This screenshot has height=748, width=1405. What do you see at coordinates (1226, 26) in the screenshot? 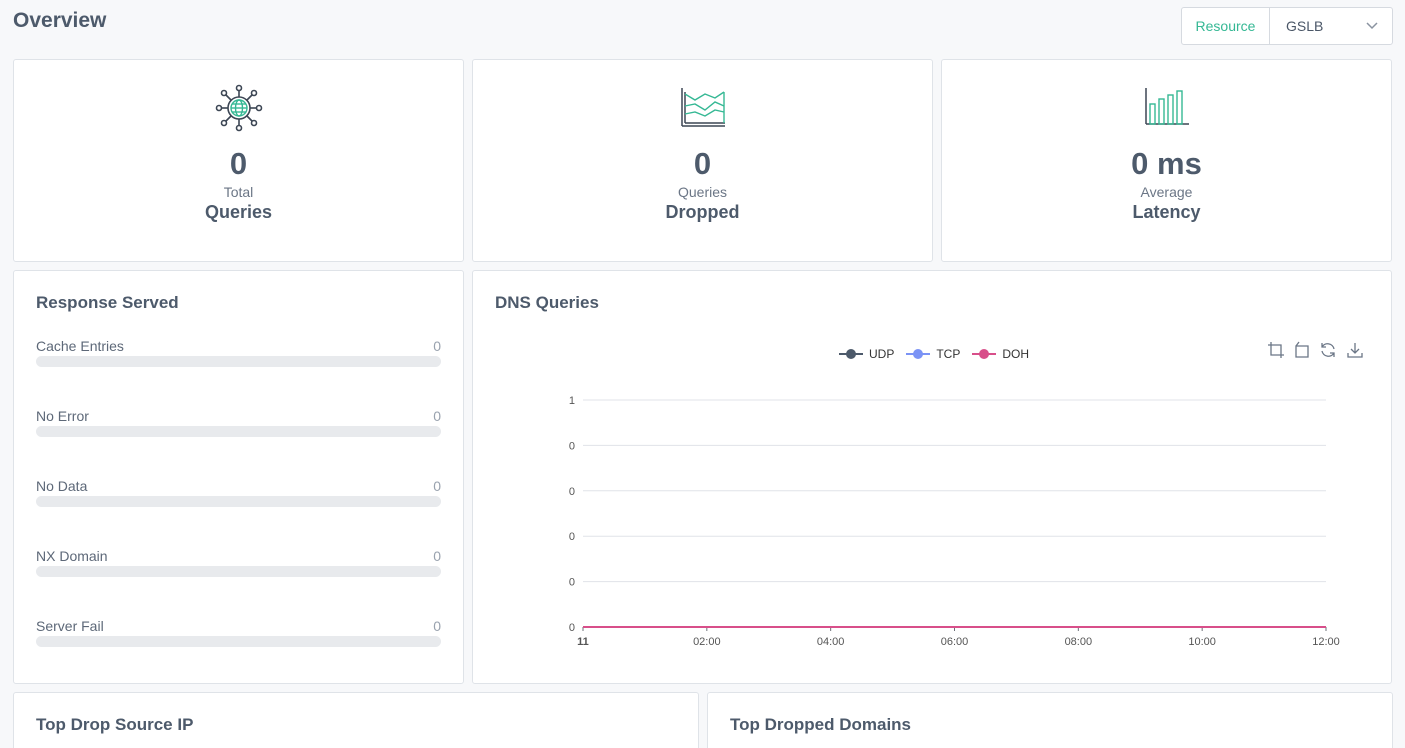
I see `resource-label: Resource` at bounding box center [1226, 26].